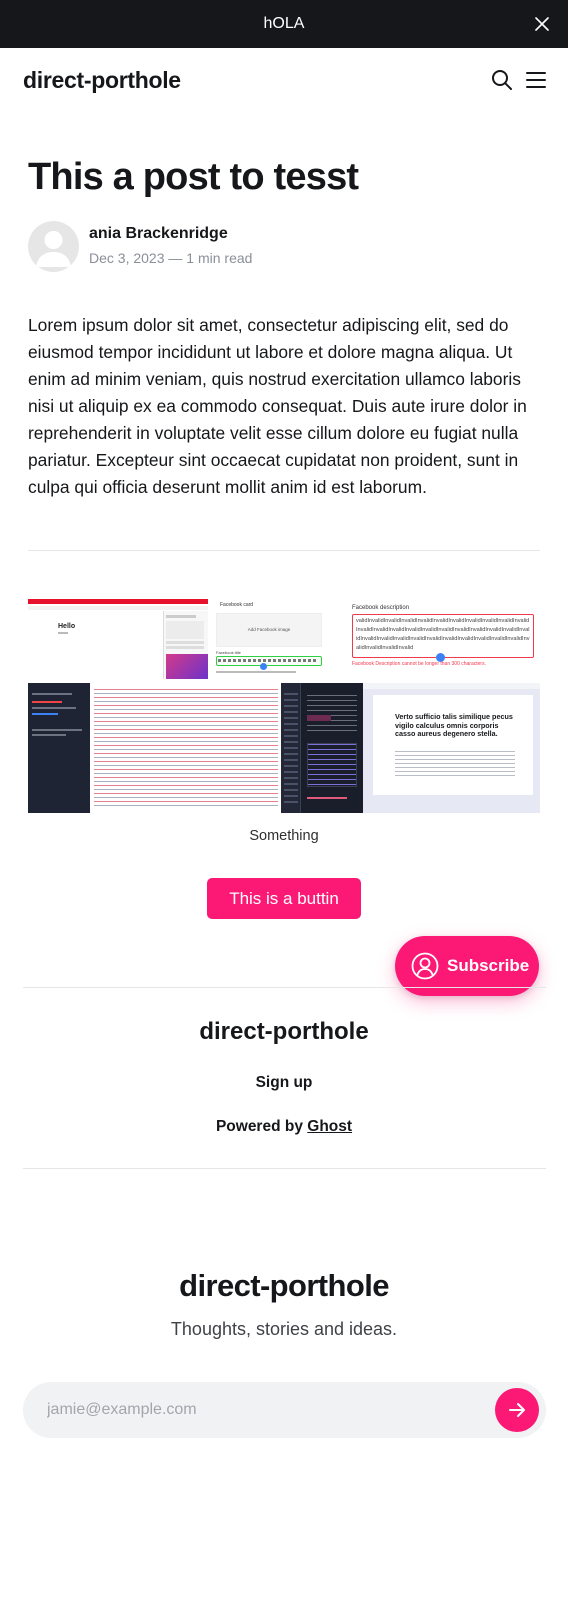 This screenshot has width=568, height=1599. I want to click on powered-by-prefix: Powered by, so click(259, 1126).